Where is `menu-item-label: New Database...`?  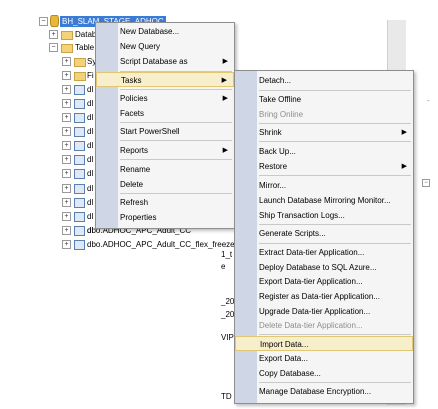
menu-item-label: New Database... is located at coordinates (150, 31).